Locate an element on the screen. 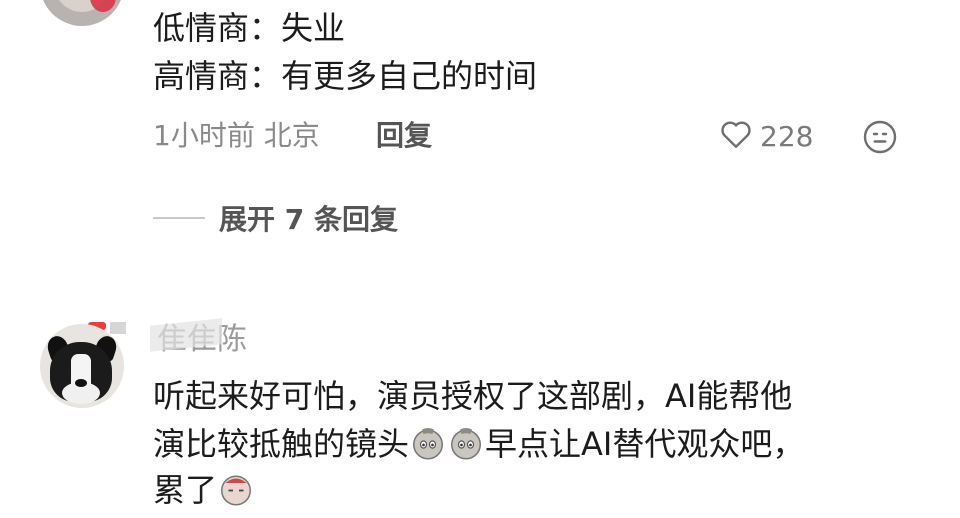 Image resolution: width=960 pixels, height=518 pixels. expand-replies-label: 展开 7 条回复 is located at coordinates (308, 219).